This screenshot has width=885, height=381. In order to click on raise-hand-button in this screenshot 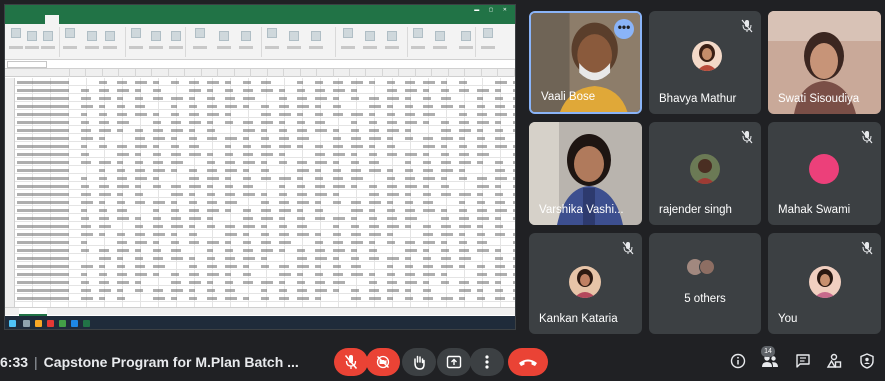, I will do `click(419, 362)`.